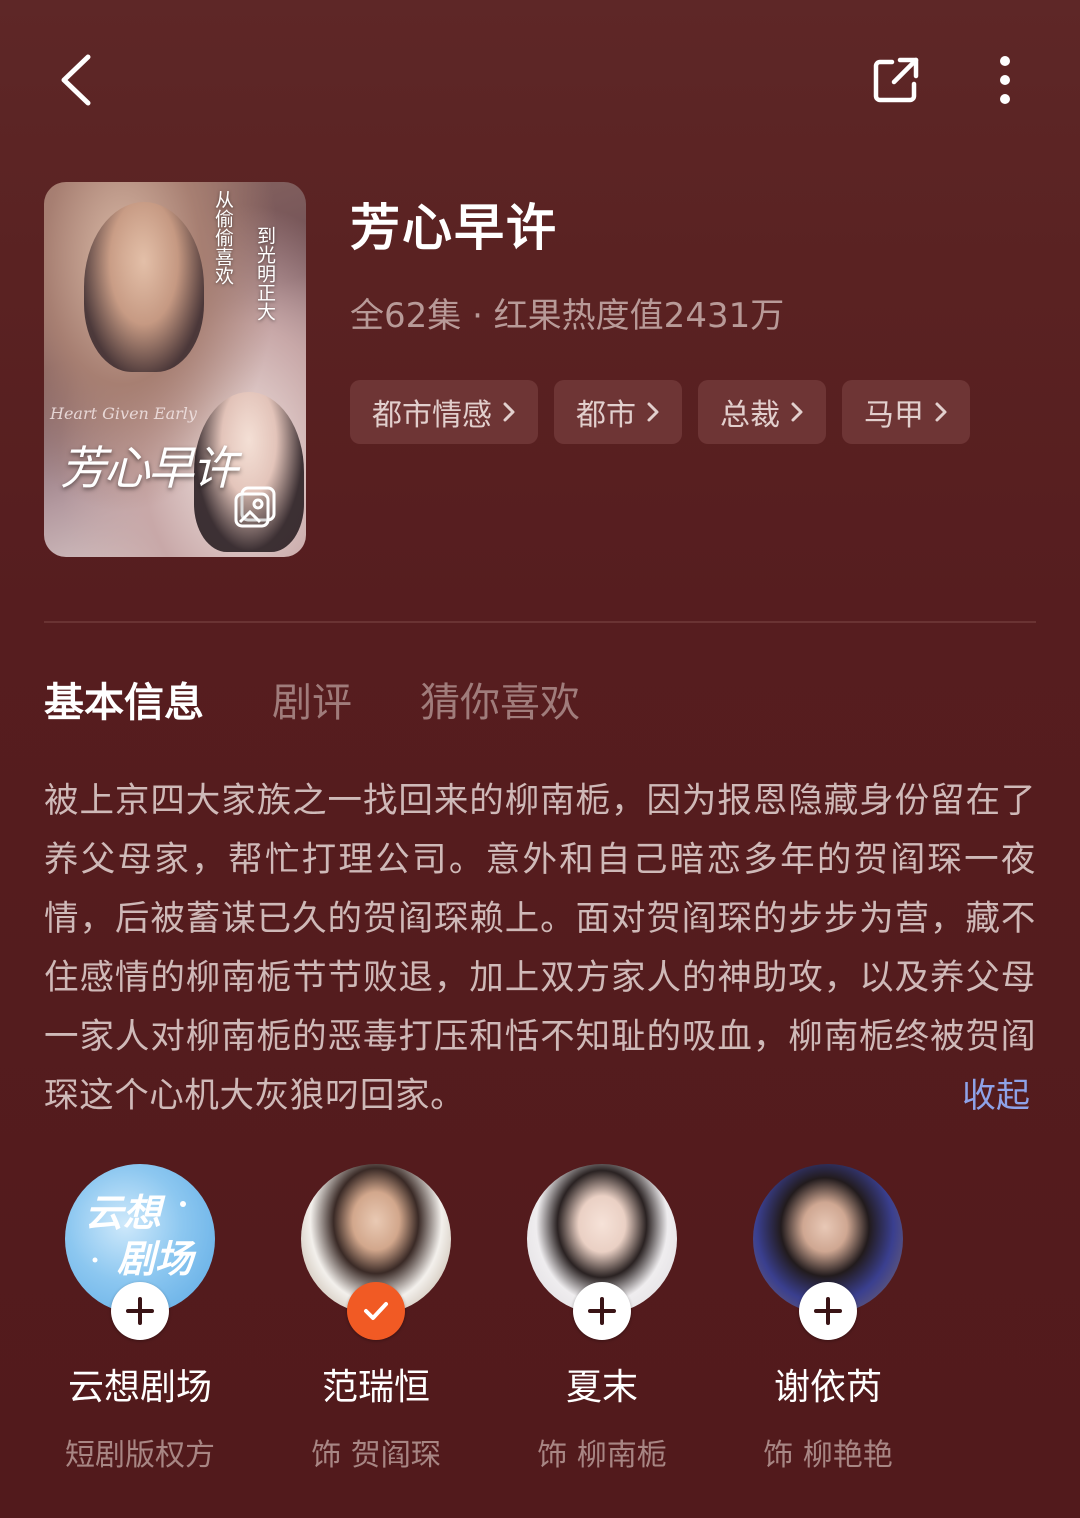  I want to click on tab-reviews: 剧评, so click(312, 699).